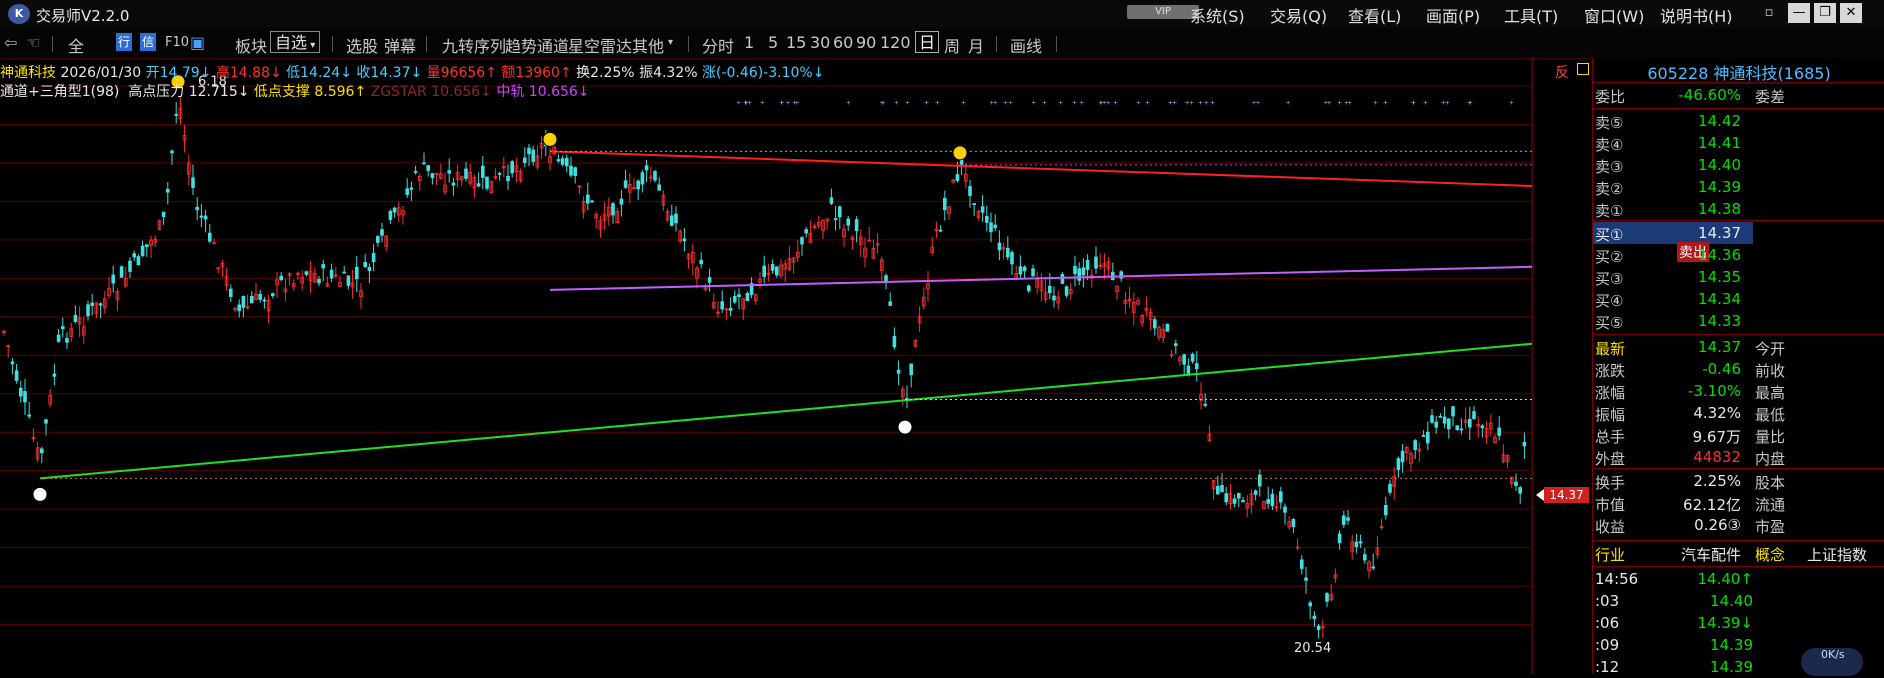 The image size is (1884, 678). I want to click on sell-row-2-value: 14.39, so click(1719, 187).